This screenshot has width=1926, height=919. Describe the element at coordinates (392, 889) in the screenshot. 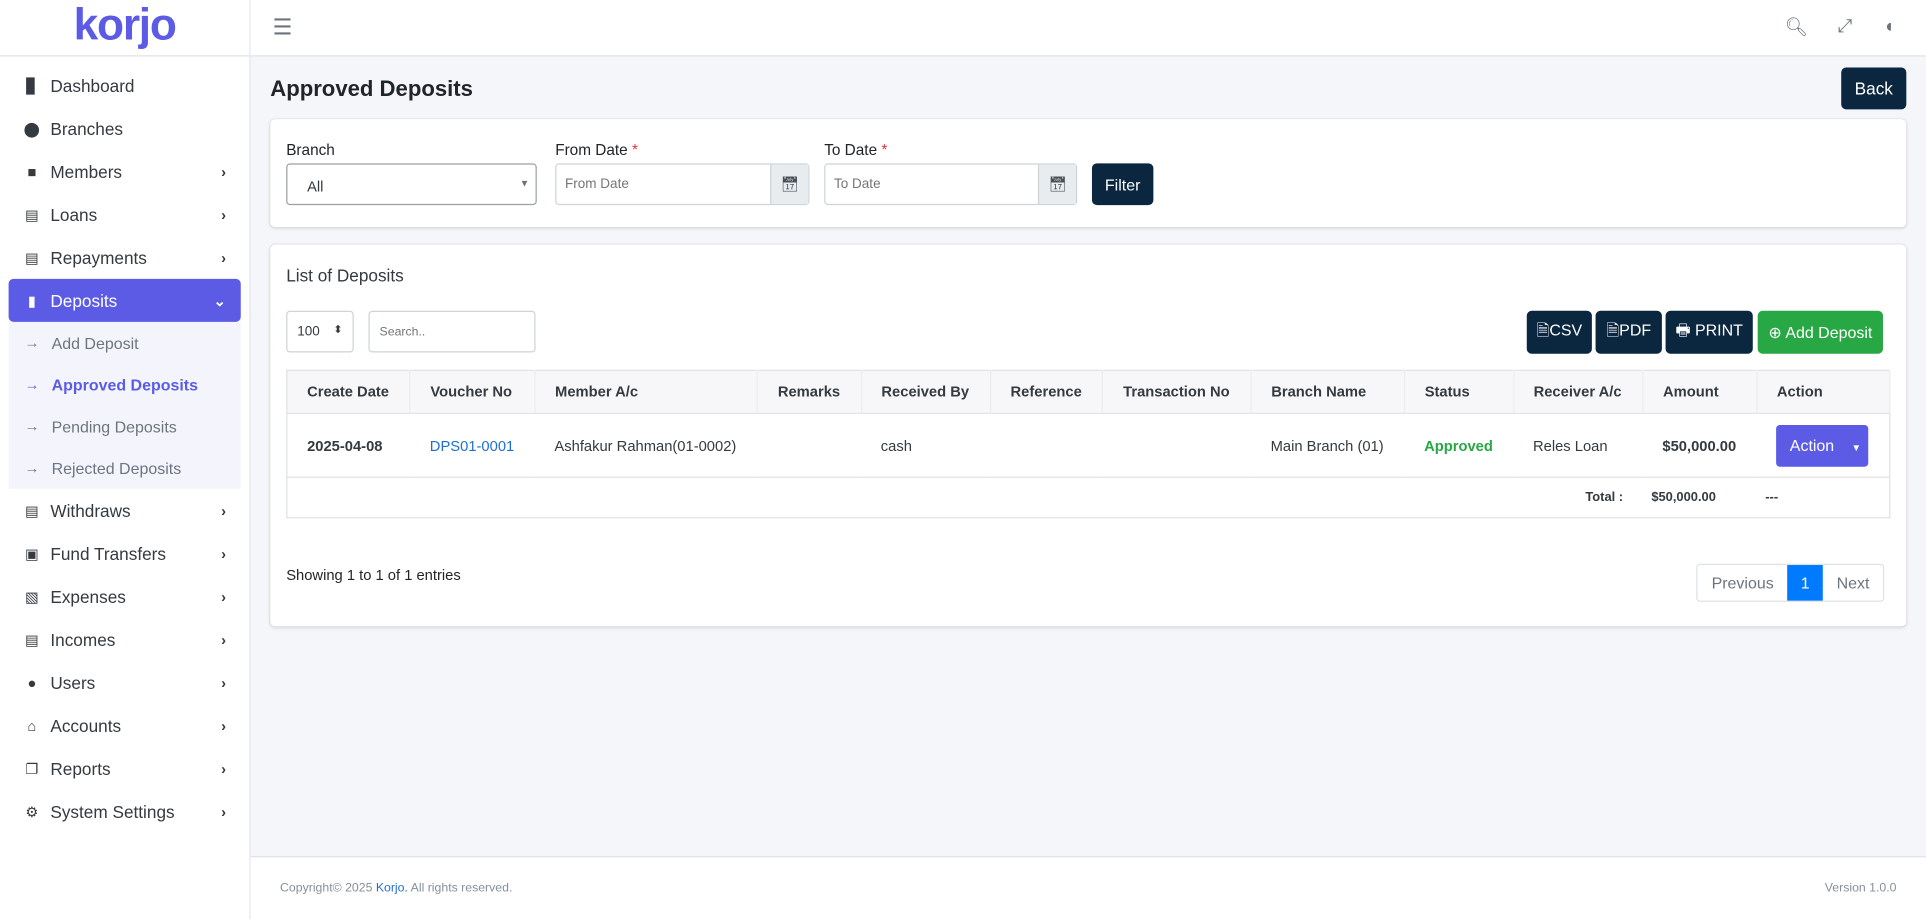

I see `korjo-link: Korjo.` at that location.